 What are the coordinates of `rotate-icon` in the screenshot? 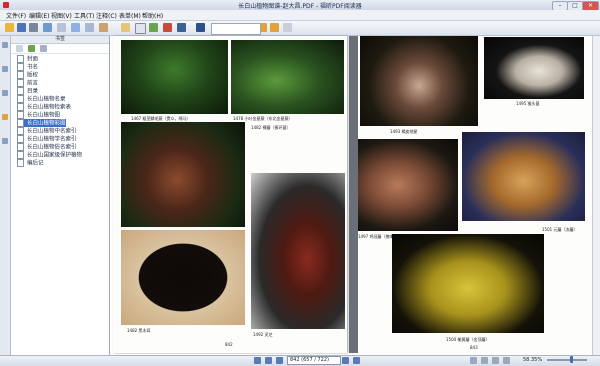 It's located at (89, 27).